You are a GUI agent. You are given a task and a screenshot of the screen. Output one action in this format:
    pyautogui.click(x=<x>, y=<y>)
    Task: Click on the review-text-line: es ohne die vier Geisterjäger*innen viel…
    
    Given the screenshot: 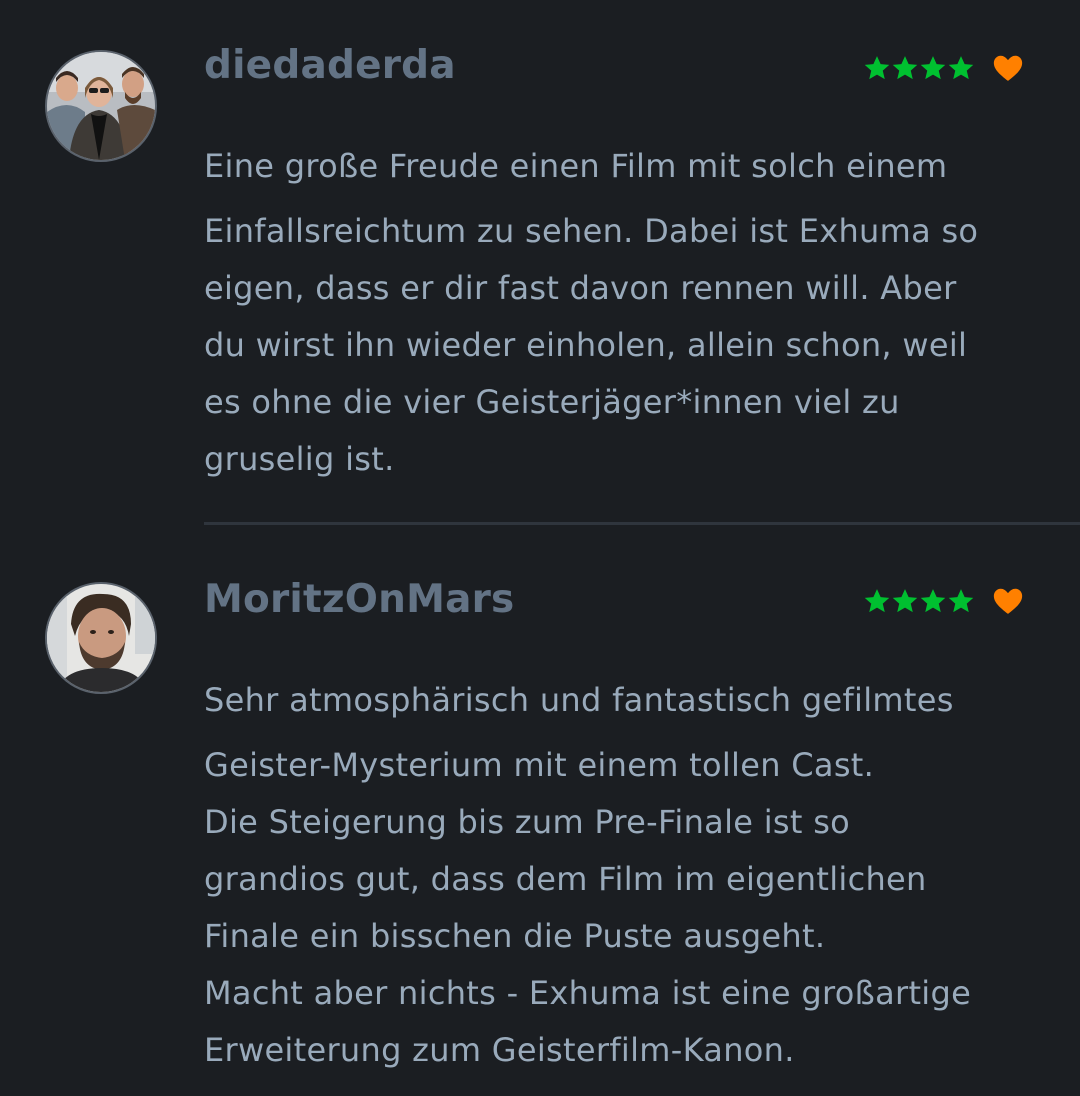 What is the action you would take?
    pyautogui.click(x=552, y=402)
    